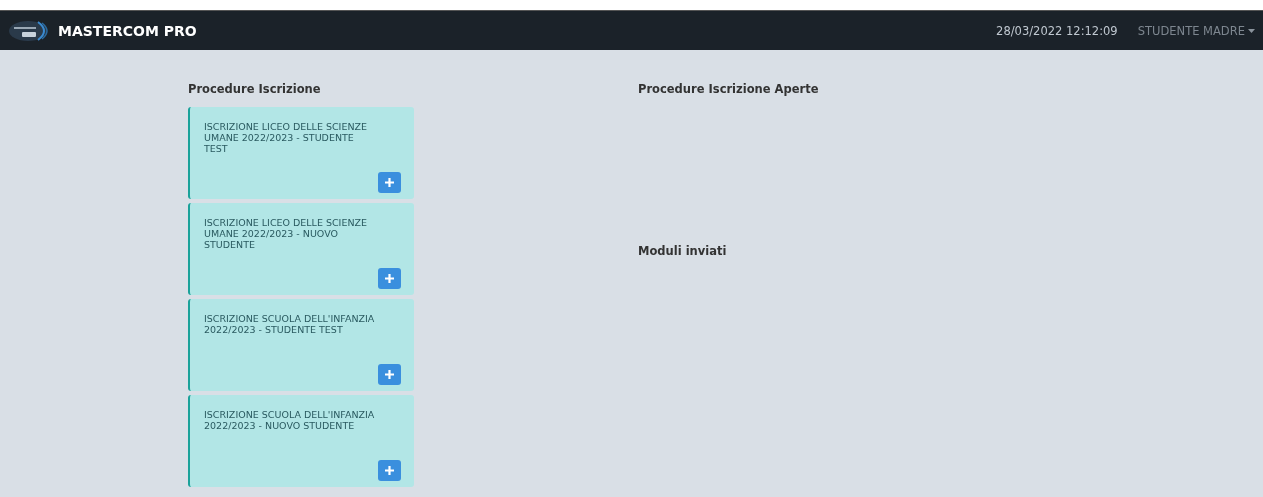  I want to click on procedure-title: ISCRIZIONE LICEO DELLE SCIENZE UMANE 2022/2023 - STUDENTE TEST, so click(286, 137).